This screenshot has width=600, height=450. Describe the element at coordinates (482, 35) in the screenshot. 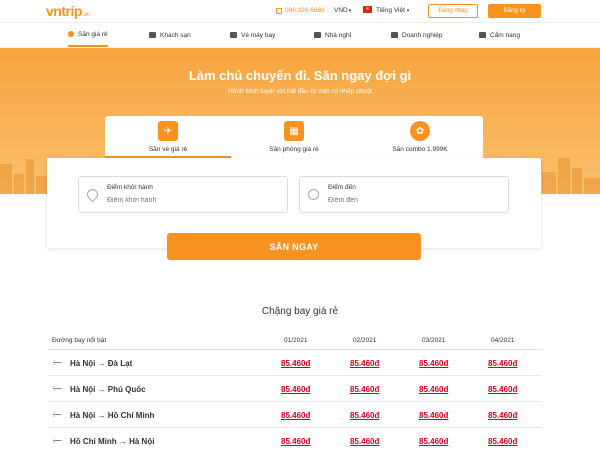

I see `book-icon` at that location.